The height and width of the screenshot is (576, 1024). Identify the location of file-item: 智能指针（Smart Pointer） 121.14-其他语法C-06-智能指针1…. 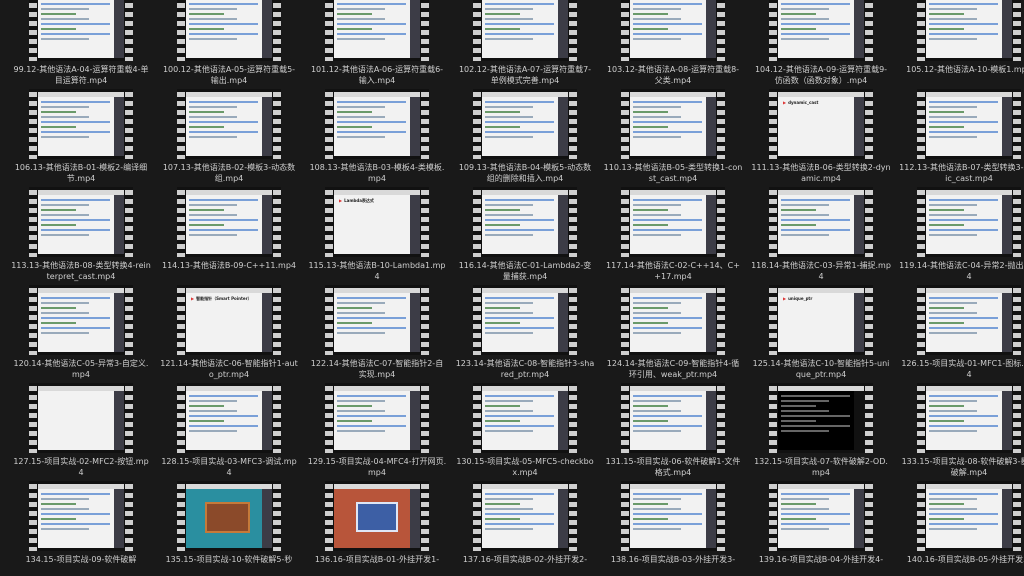
(229, 331).